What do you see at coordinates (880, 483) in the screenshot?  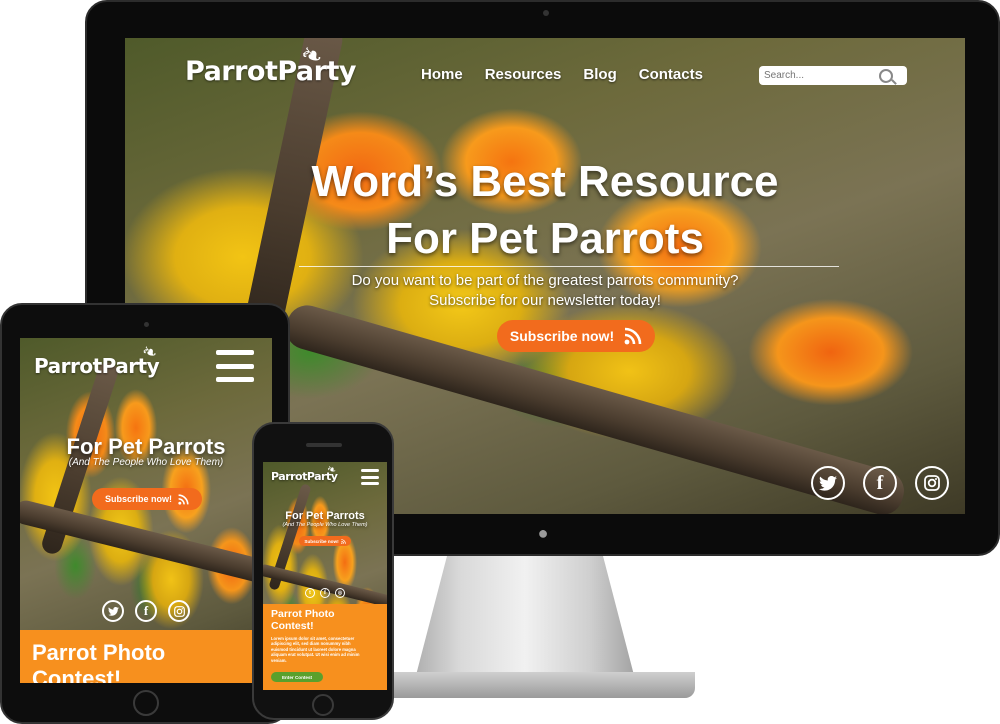 I see `facebook-icon: f` at bounding box center [880, 483].